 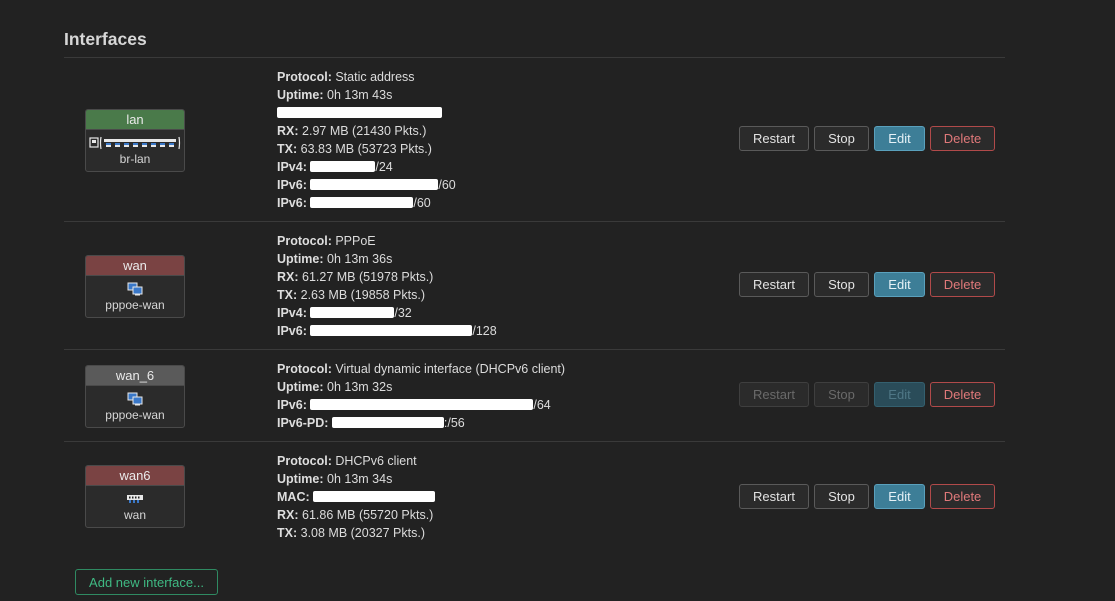 What do you see at coordinates (135, 376) in the screenshot?
I see `interface-name: wan_6` at bounding box center [135, 376].